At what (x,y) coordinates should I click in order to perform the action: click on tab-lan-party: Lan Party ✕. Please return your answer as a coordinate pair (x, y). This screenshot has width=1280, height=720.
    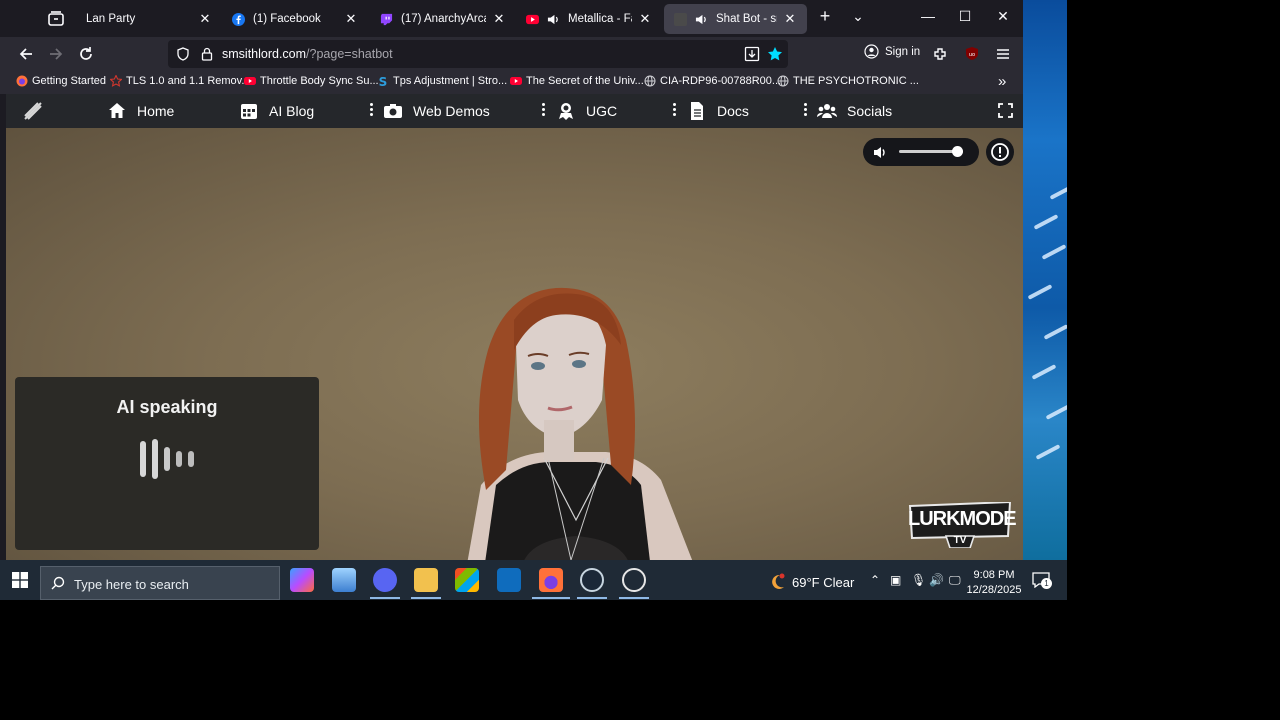
    Looking at the image, I should click on (149, 19).